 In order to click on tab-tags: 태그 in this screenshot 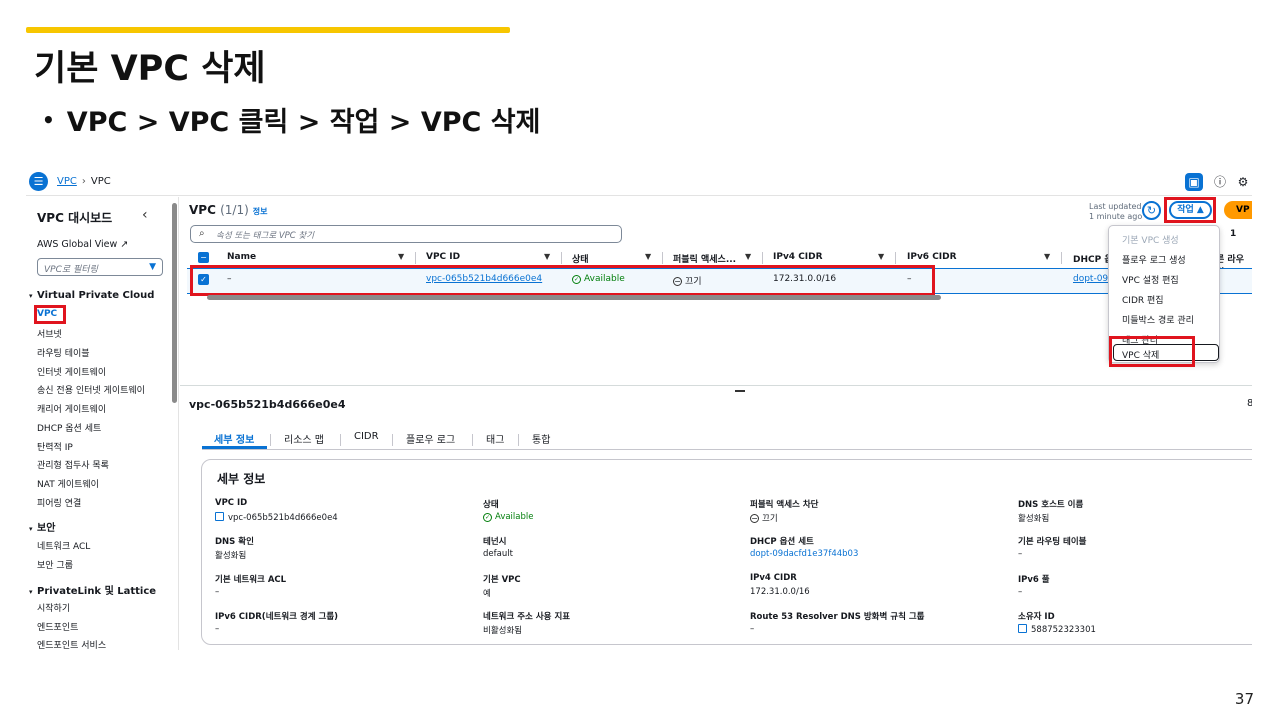, I will do `click(495, 438)`.